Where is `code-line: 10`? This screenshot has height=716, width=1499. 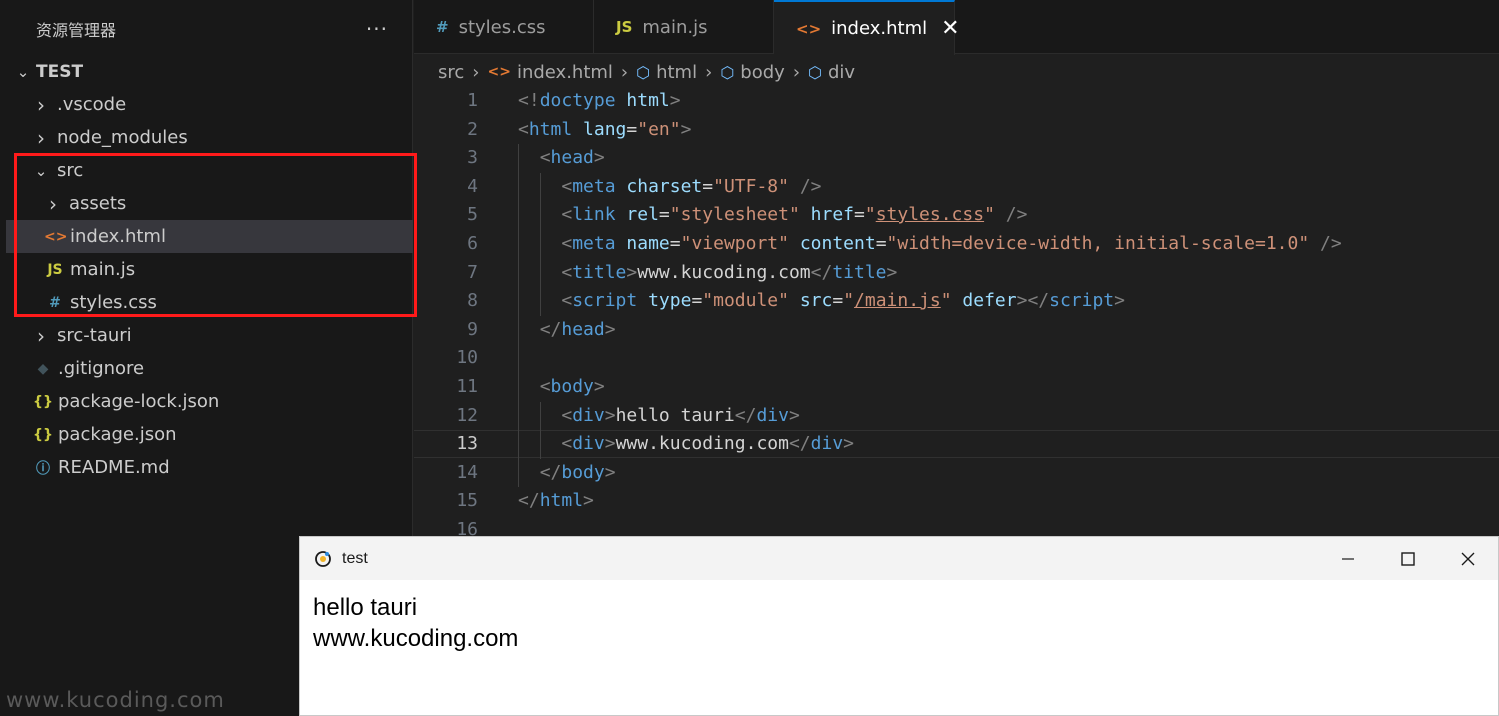
code-line: 10 is located at coordinates (956, 358).